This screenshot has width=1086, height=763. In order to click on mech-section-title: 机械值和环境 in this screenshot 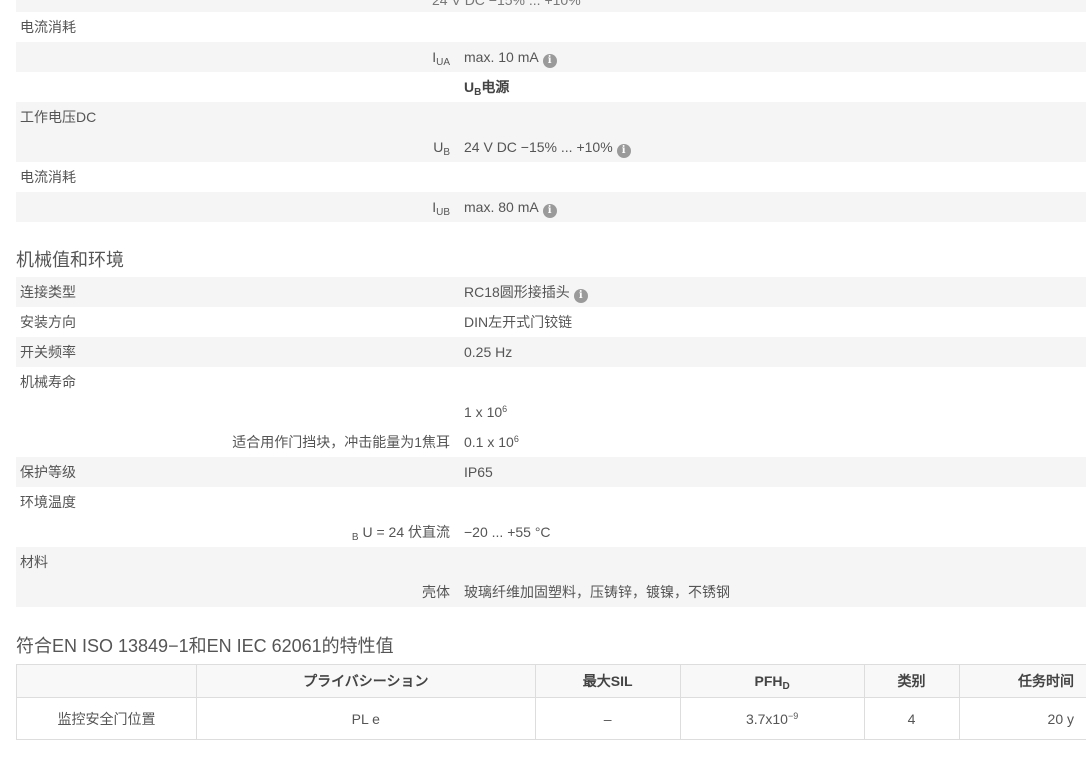, I will do `click(70, 260)`.